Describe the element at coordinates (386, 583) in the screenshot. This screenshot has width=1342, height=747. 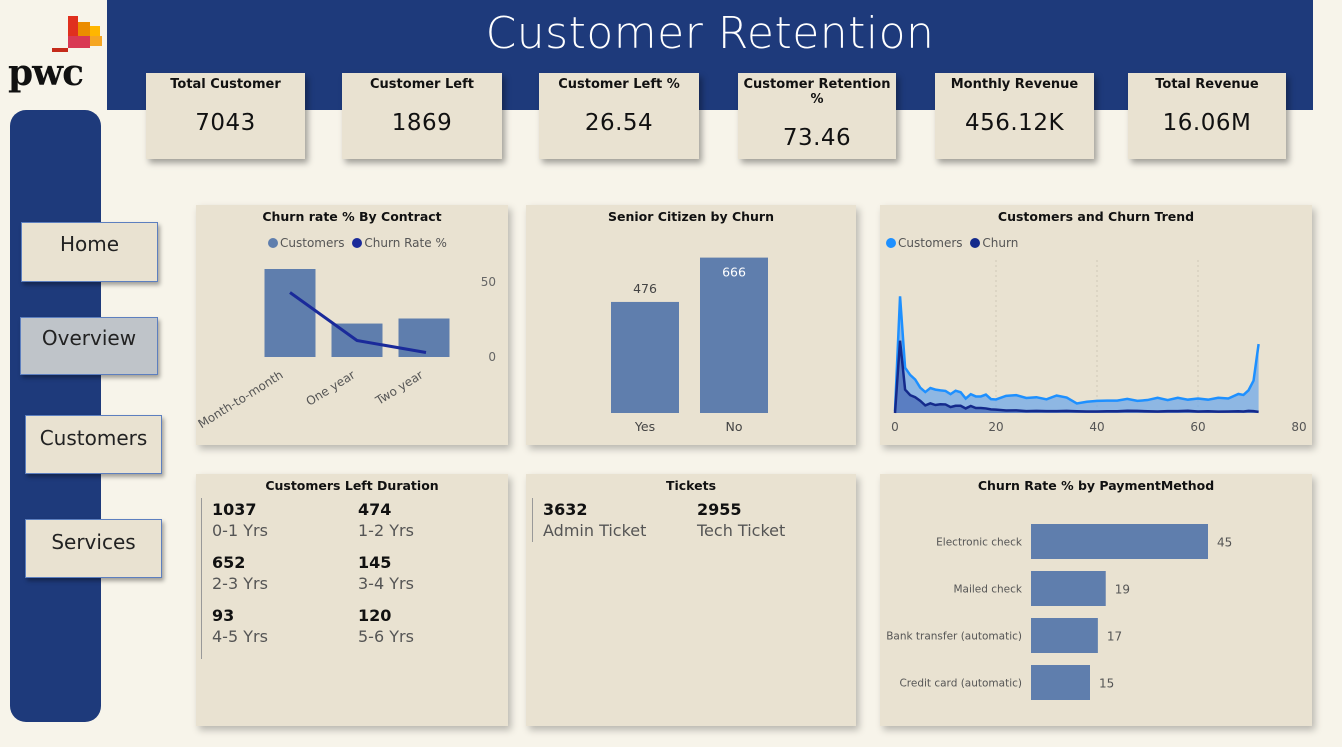
I see `stat-label: 3-4 Yrs` at that location.